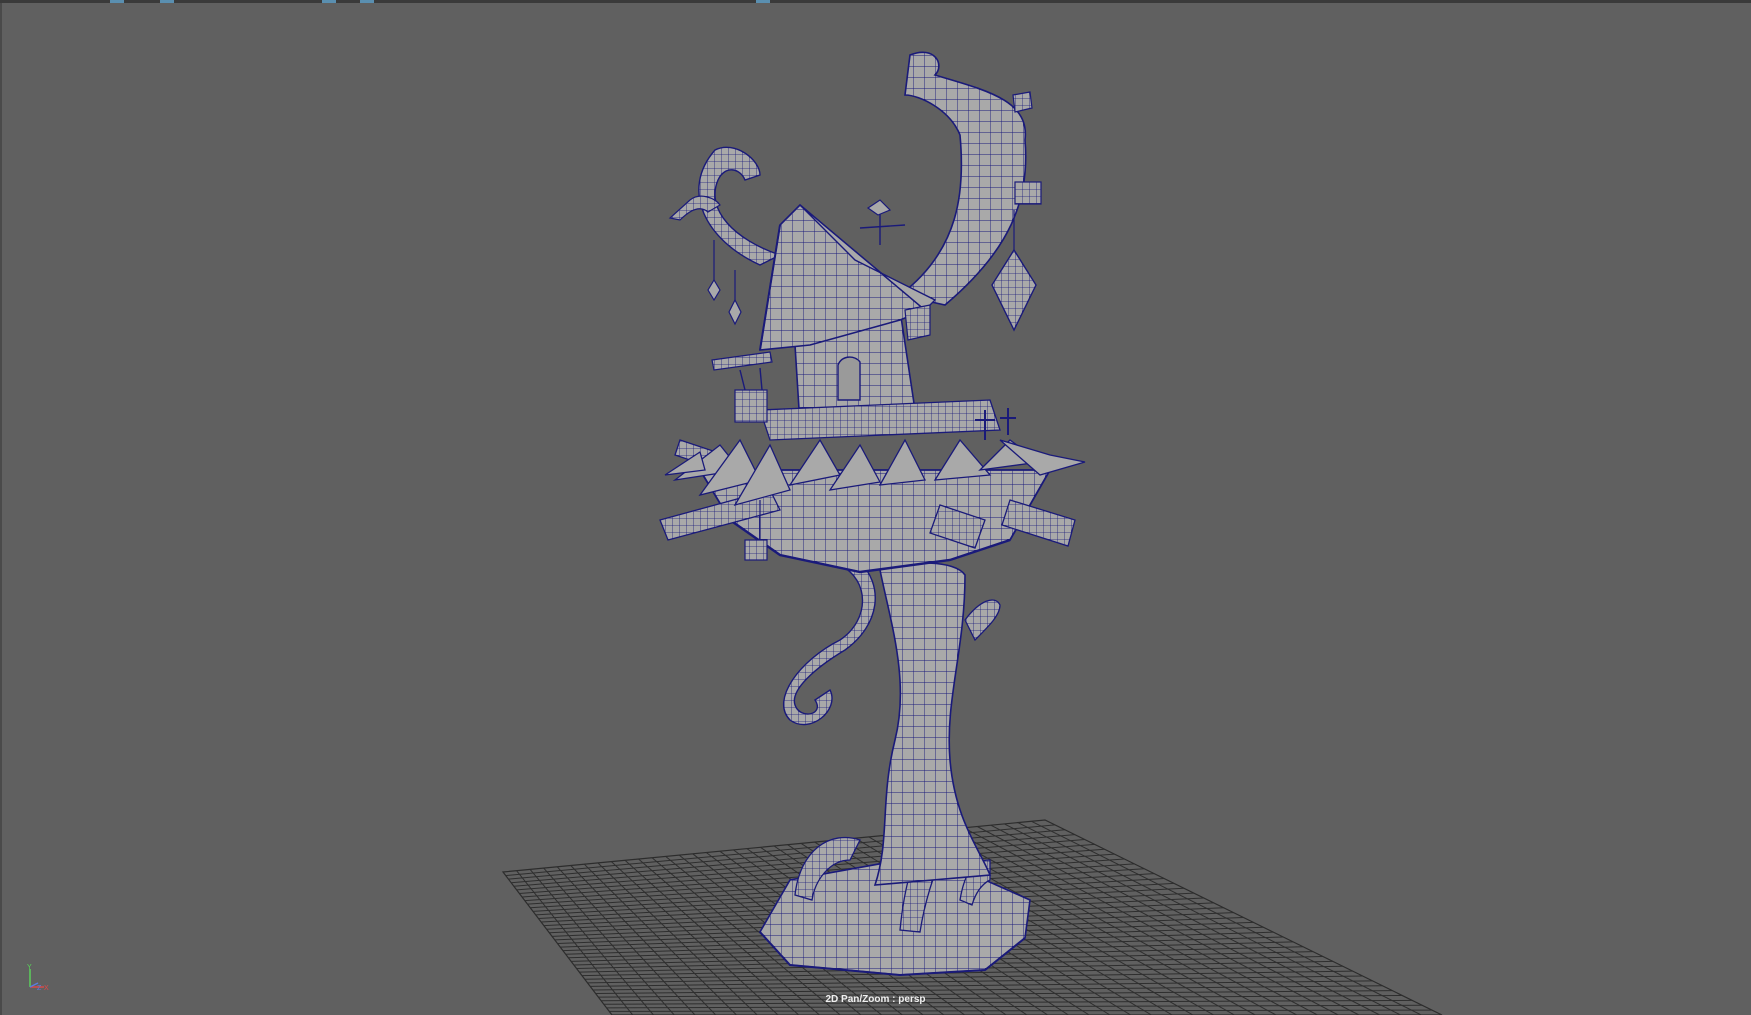  What do you see at coordinates (829, 642) in the screenshot?
I see `tree-tendril-mesh` at bounding box center [829, 642].